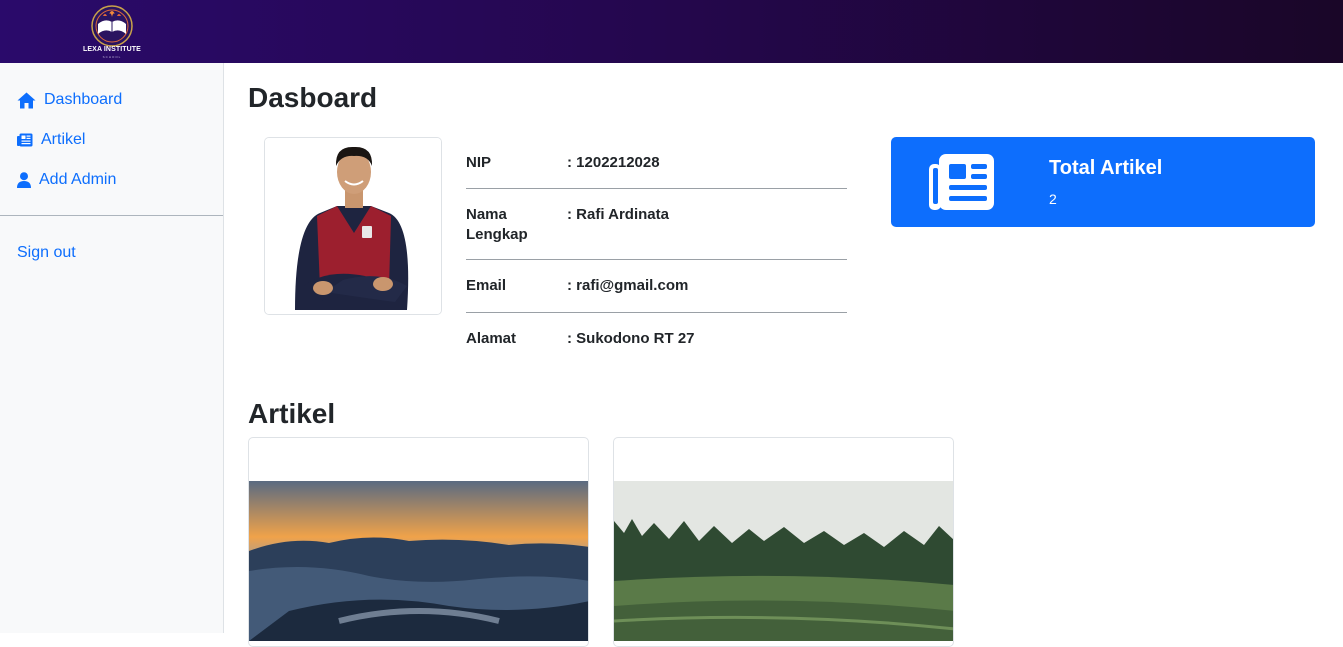 This screenshot has width=1343, height=647. Describe the element at coordinates (783, 561) in the screenshot. I see `article-image-forest-field` at that location.